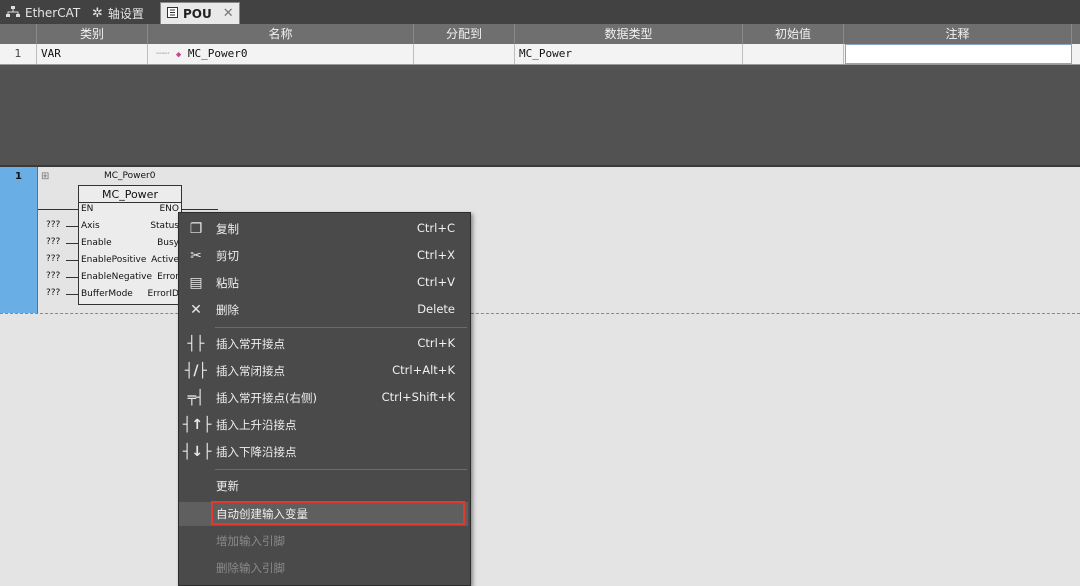 This screenshot has width=1080, height=586. What do you see at coordinates (323, 452) in the screenshot?
I see `menu-item-insert-falling-edge: ┤↓├ 插入下降沿接点` at bounding box center [323, 452].